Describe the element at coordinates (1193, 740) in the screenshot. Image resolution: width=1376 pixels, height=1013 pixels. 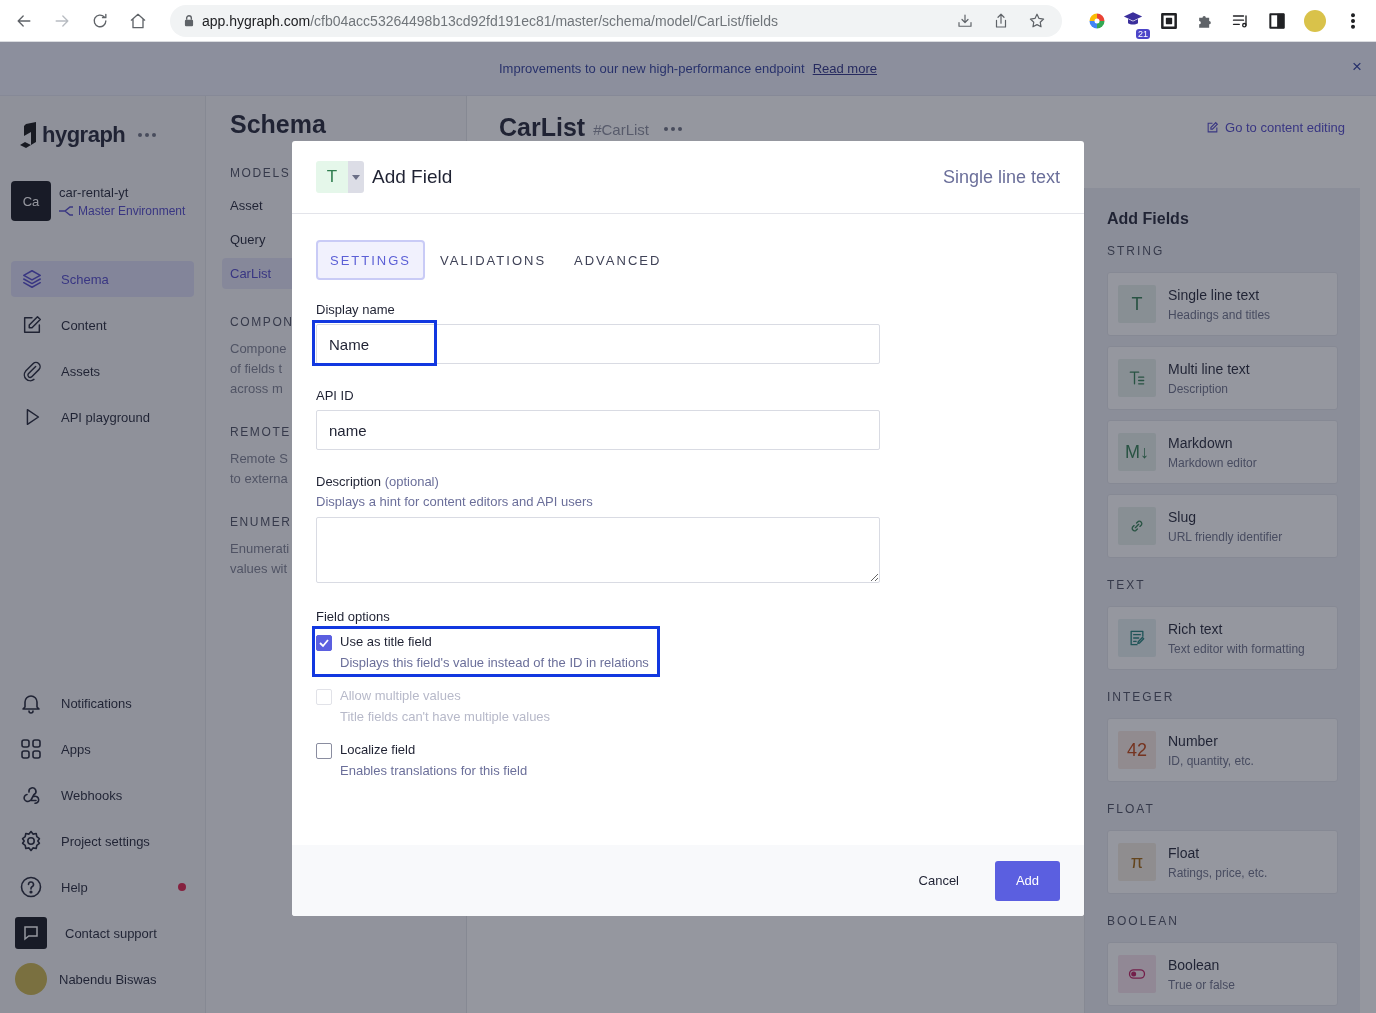
I see `field-type-title: Number` at that location.